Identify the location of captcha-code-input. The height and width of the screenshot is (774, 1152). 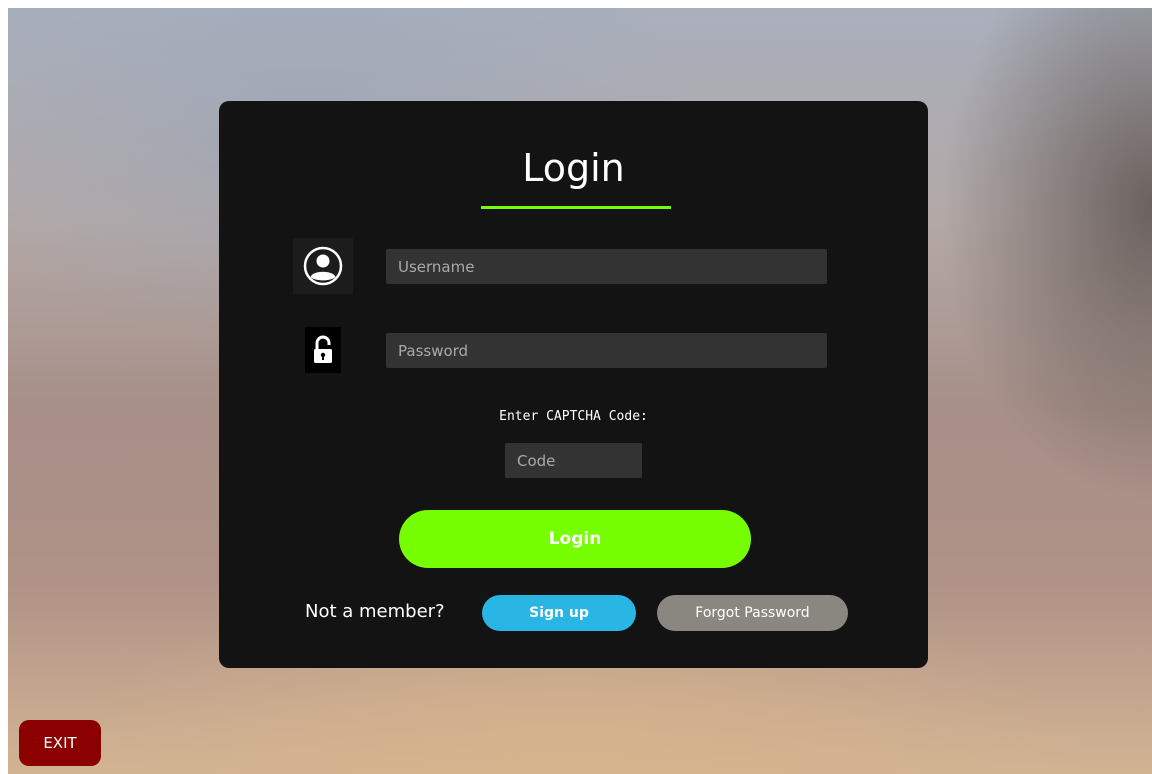
(573, 460).